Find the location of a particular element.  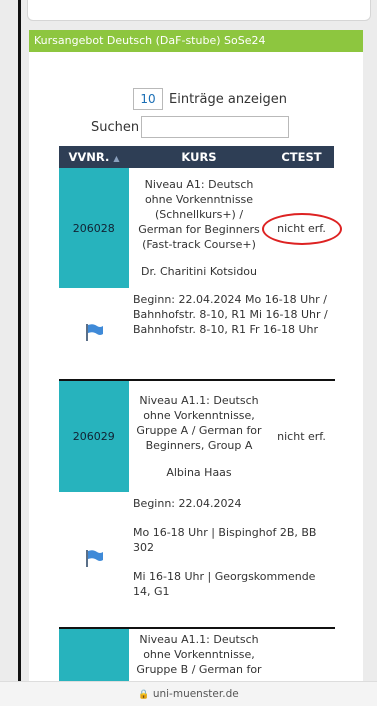

column-kurs: KURS is located at coordinates (199, 157).